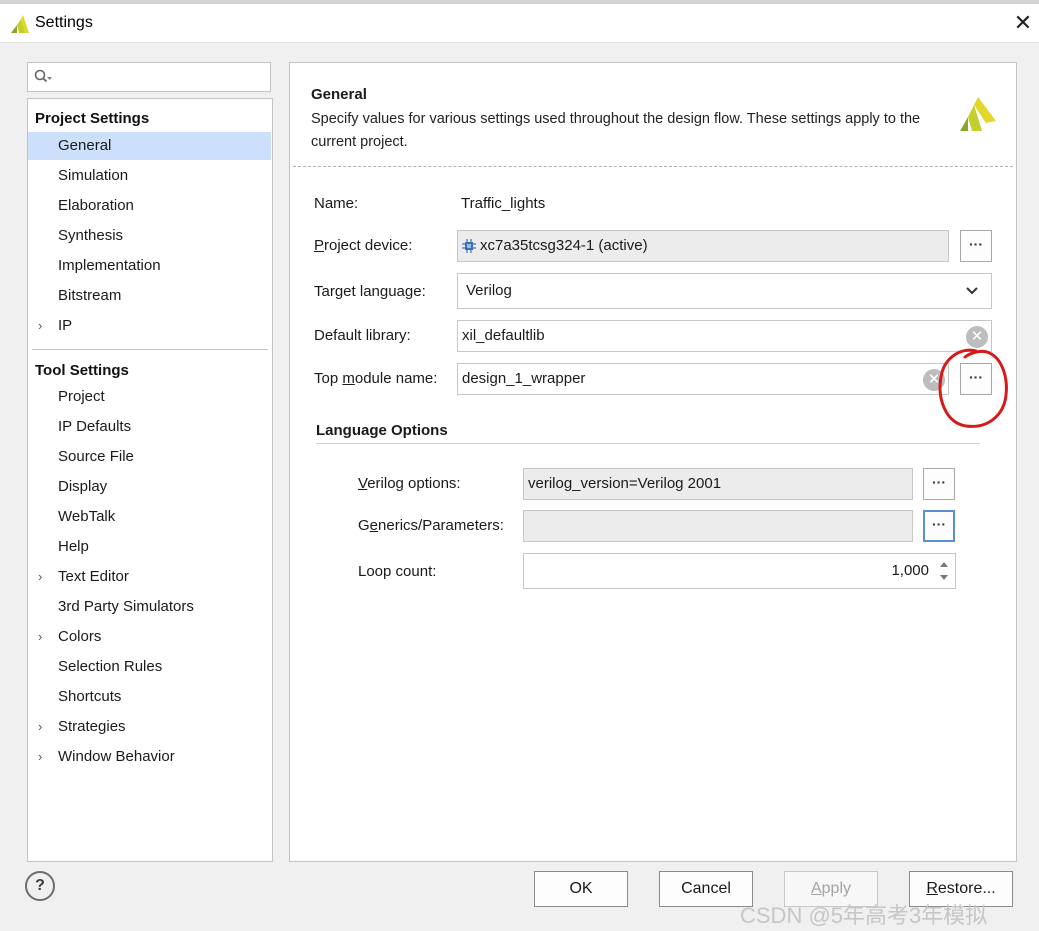 The image size is (1039, 931). What do you see at coordinates (149, 577) in the screenshot?
I see `sidebar-item-text-editor: › Text Editor` at bounding box center [149, 577].